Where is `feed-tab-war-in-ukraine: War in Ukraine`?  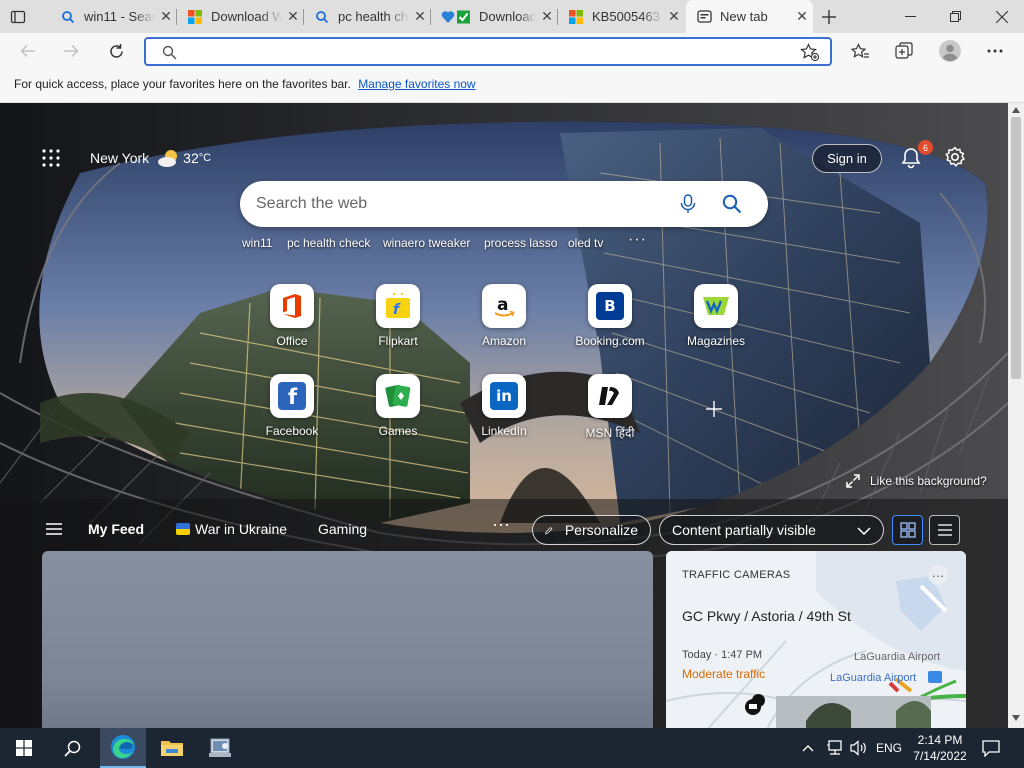 feed-tab-war-in-ukraine: War in Ukraine is located at coordinates (241, 529).